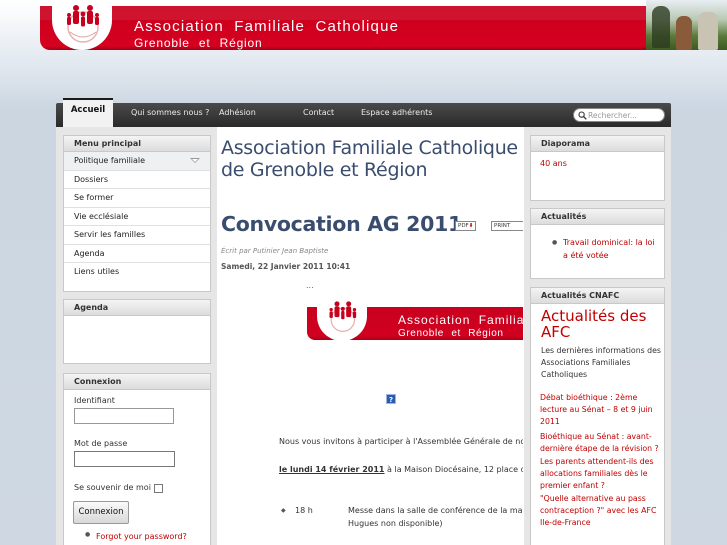  I want to click on program-text-line2: Hugues non disponible), so click(395, 523).